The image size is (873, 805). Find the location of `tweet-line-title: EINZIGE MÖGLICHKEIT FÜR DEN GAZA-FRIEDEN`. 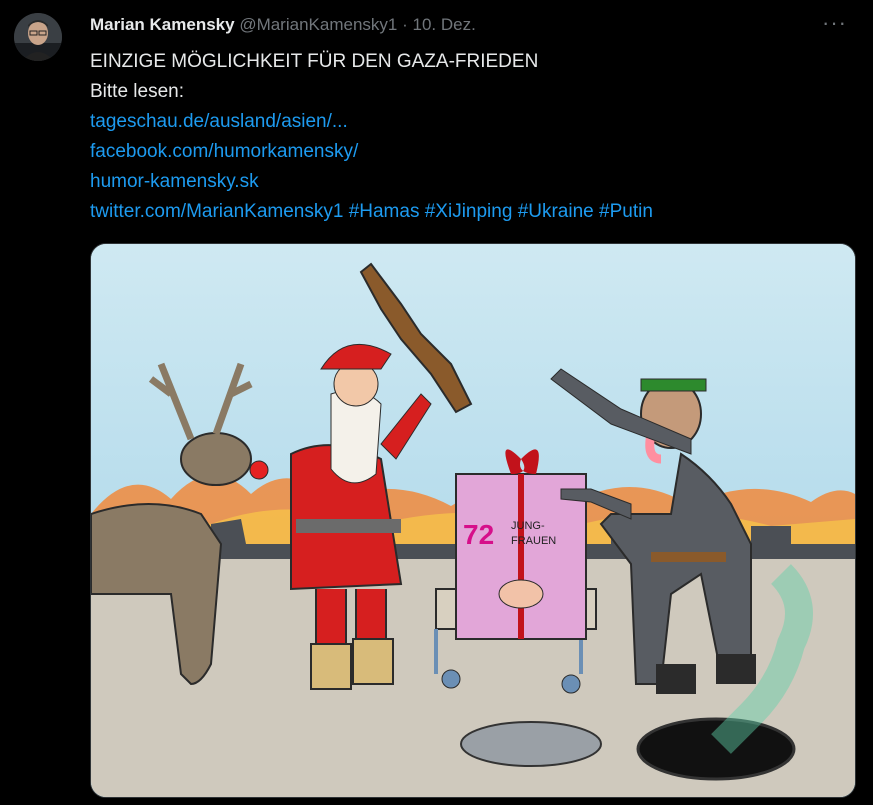

tweet-line-title: EINZIGE MÖGLICHKEIT FÜR DEN GAZA-FRIEDEN is located at coordinates (314, 61).